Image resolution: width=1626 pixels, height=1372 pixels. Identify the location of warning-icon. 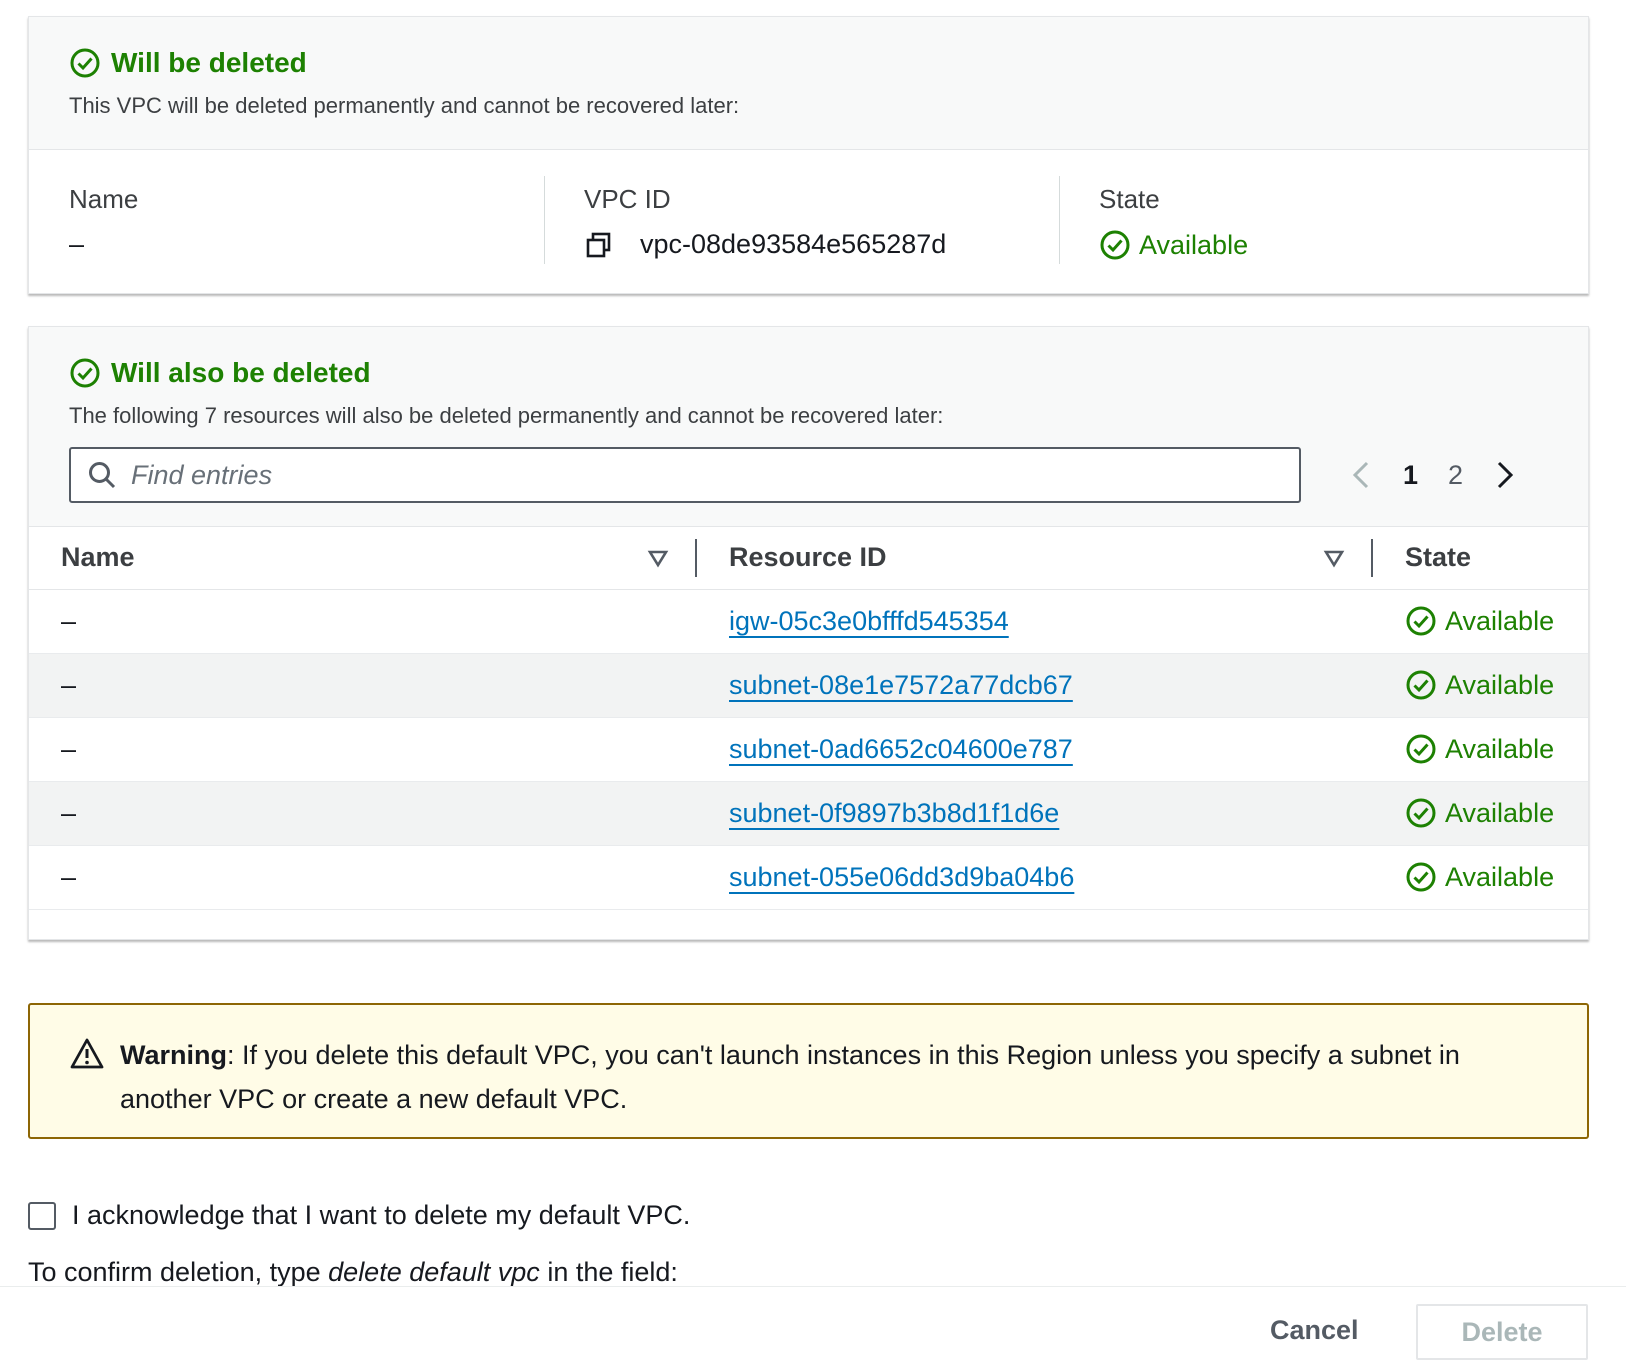
(87, 1053).